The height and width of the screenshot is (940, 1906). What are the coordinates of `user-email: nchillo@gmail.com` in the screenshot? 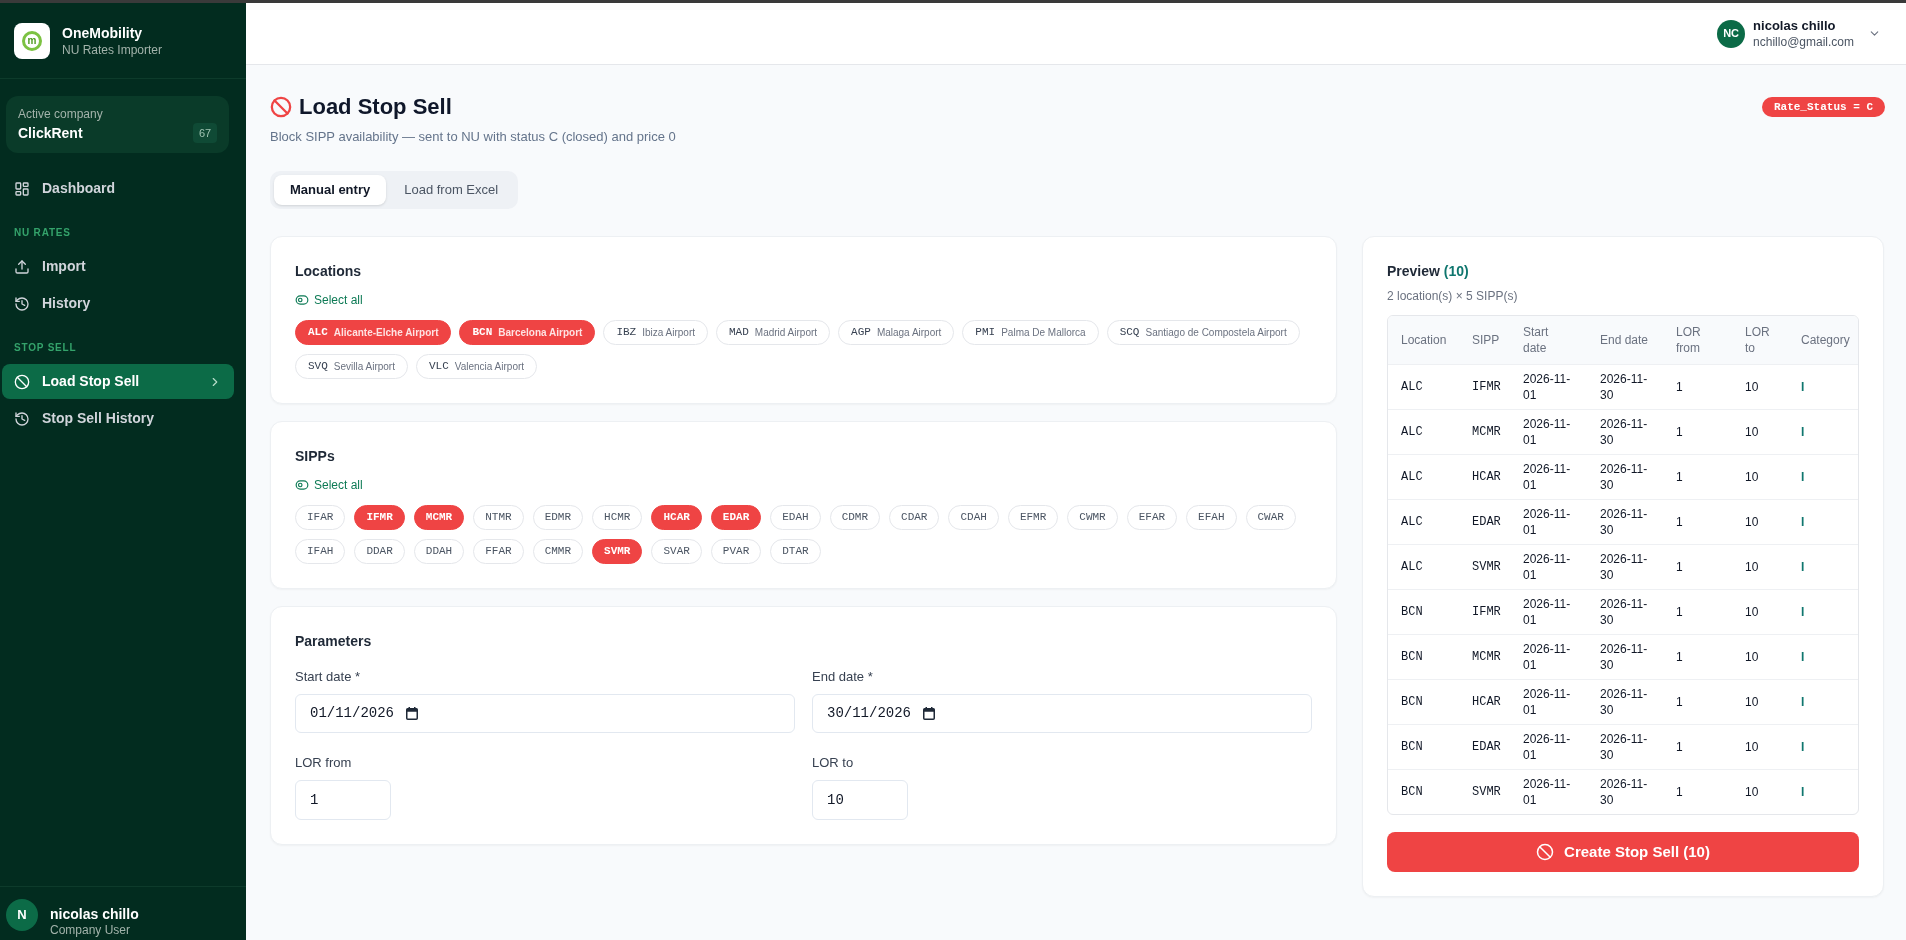 It's located at (1803, 41).